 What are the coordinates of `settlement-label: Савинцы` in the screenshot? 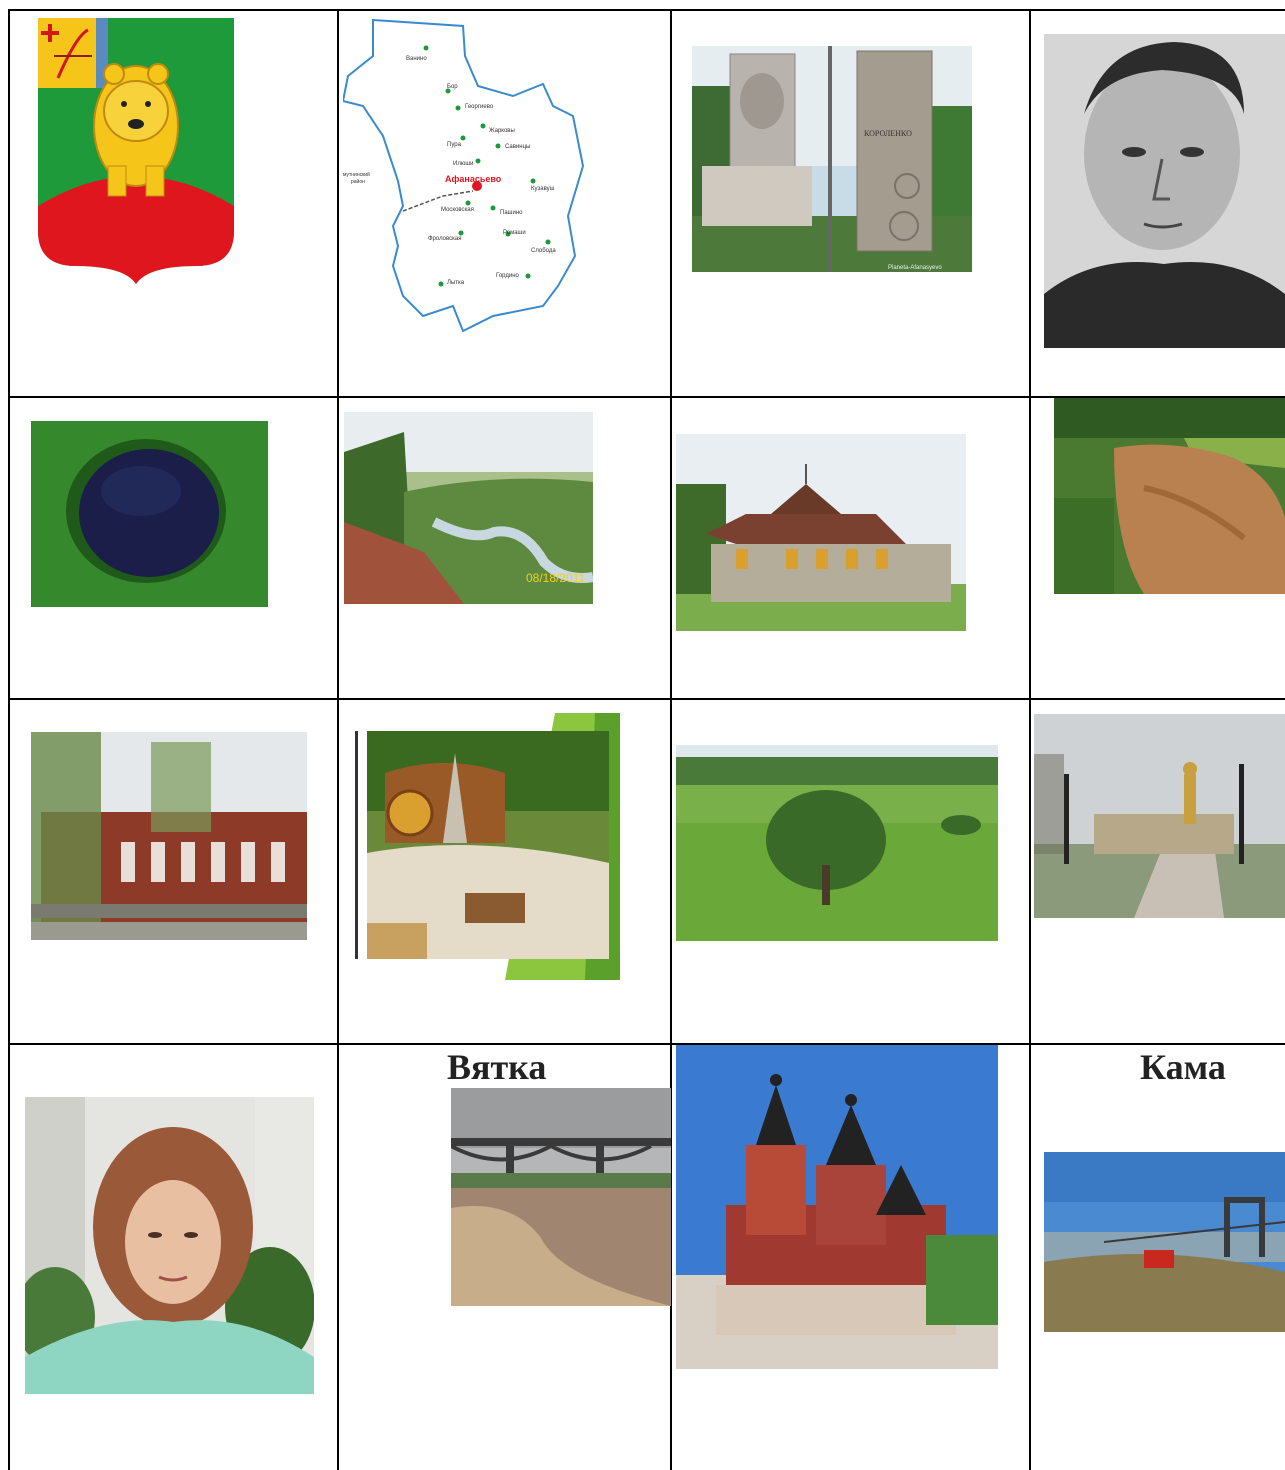 It's located at (517, 147).